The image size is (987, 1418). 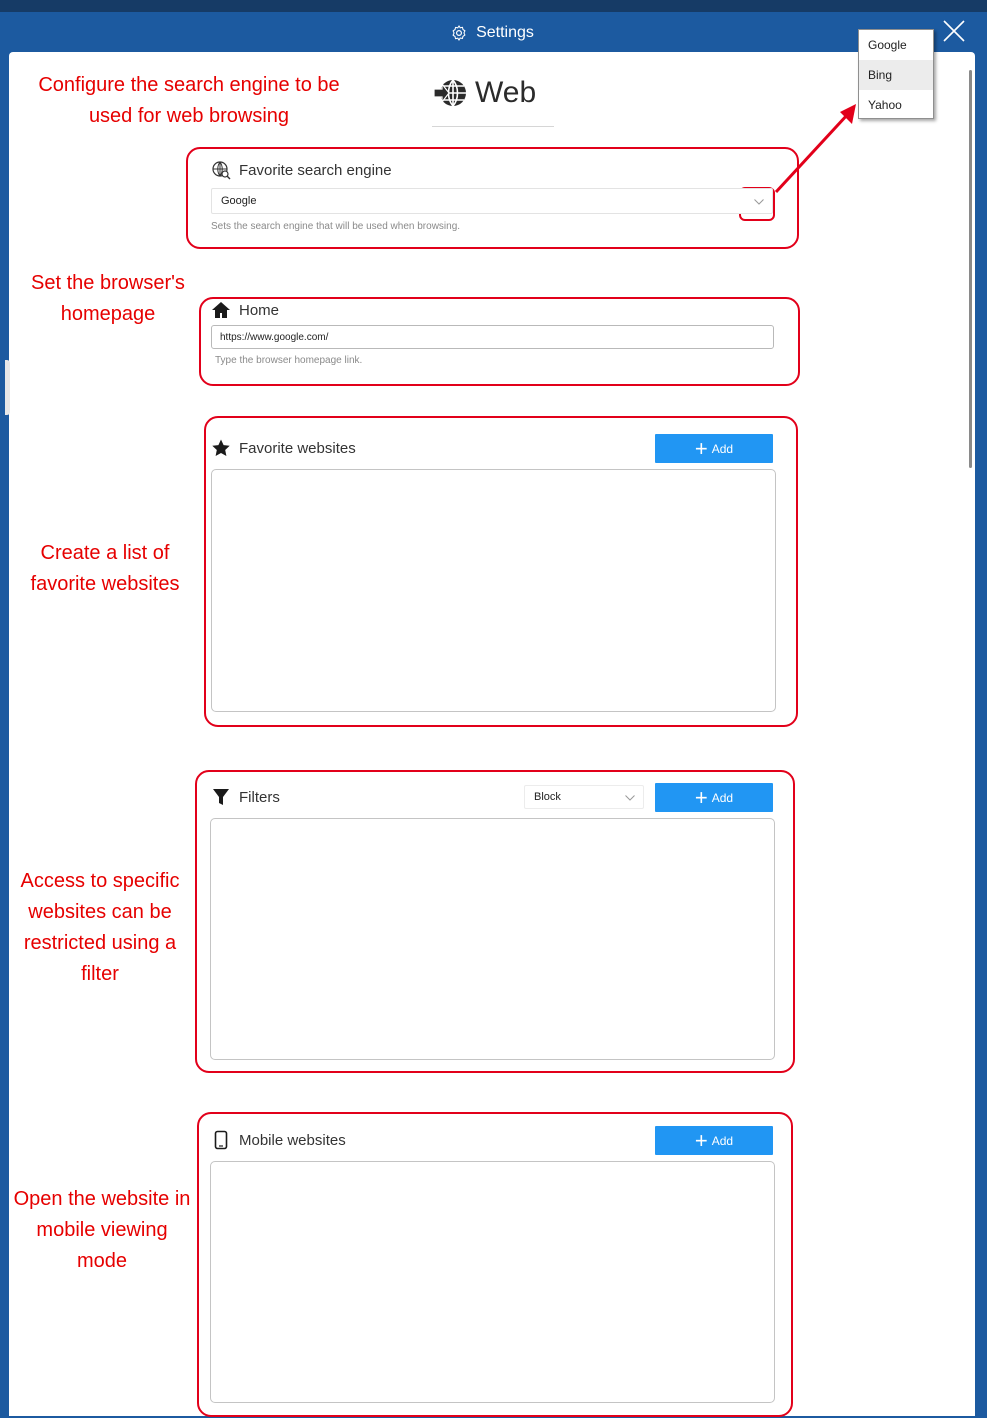 What do you see at coordinates (722, 797) in the screenshot?
I see `filters-add-label: Add` at bounding box center [722, 797].